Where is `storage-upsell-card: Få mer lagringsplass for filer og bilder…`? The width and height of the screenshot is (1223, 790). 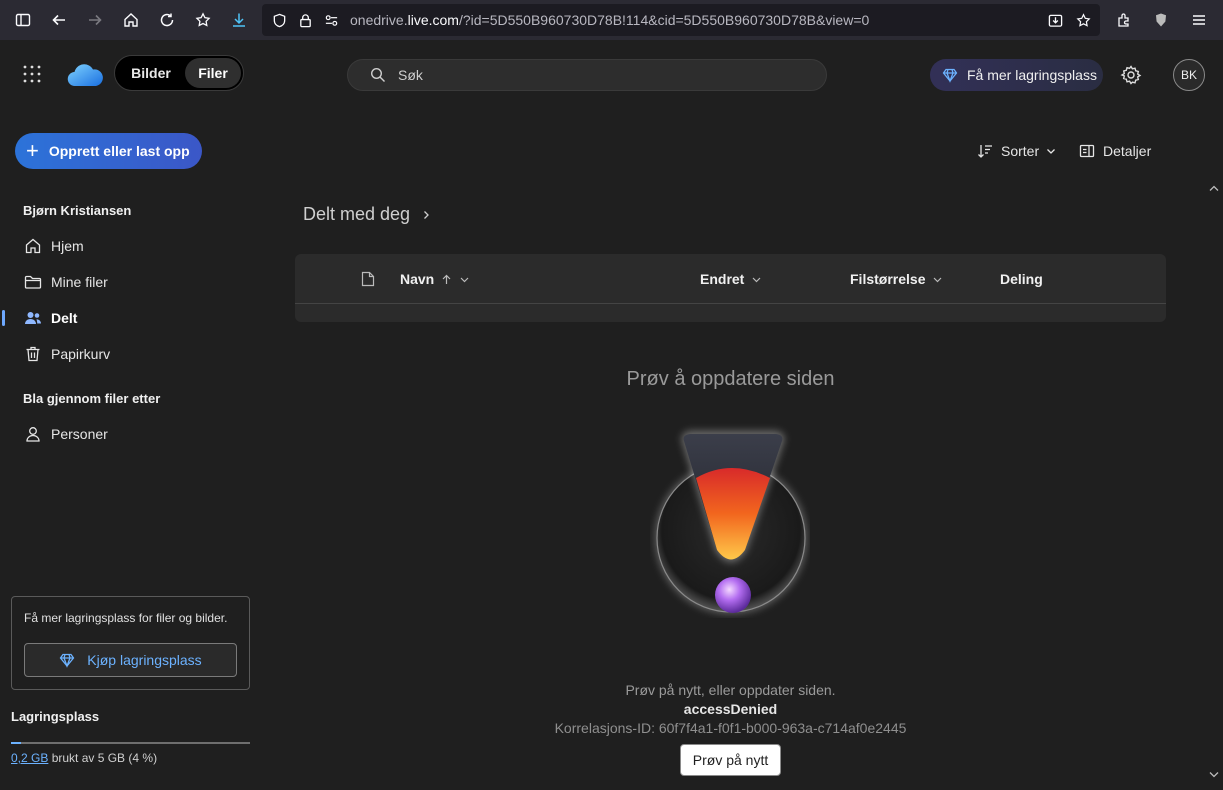 storage-upsell-card: Få mer lagringsplass for filer og bilder… is located at coordinates (130, 643).